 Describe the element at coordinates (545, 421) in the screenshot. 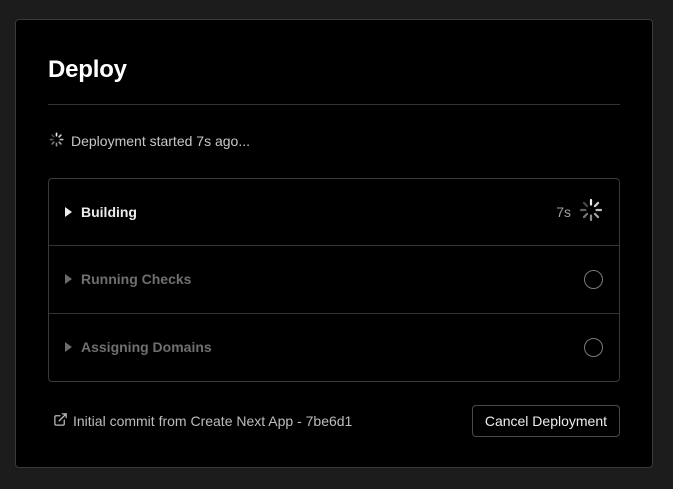

I see `cancel-deployment-button: Cancel Deployment` at that location.